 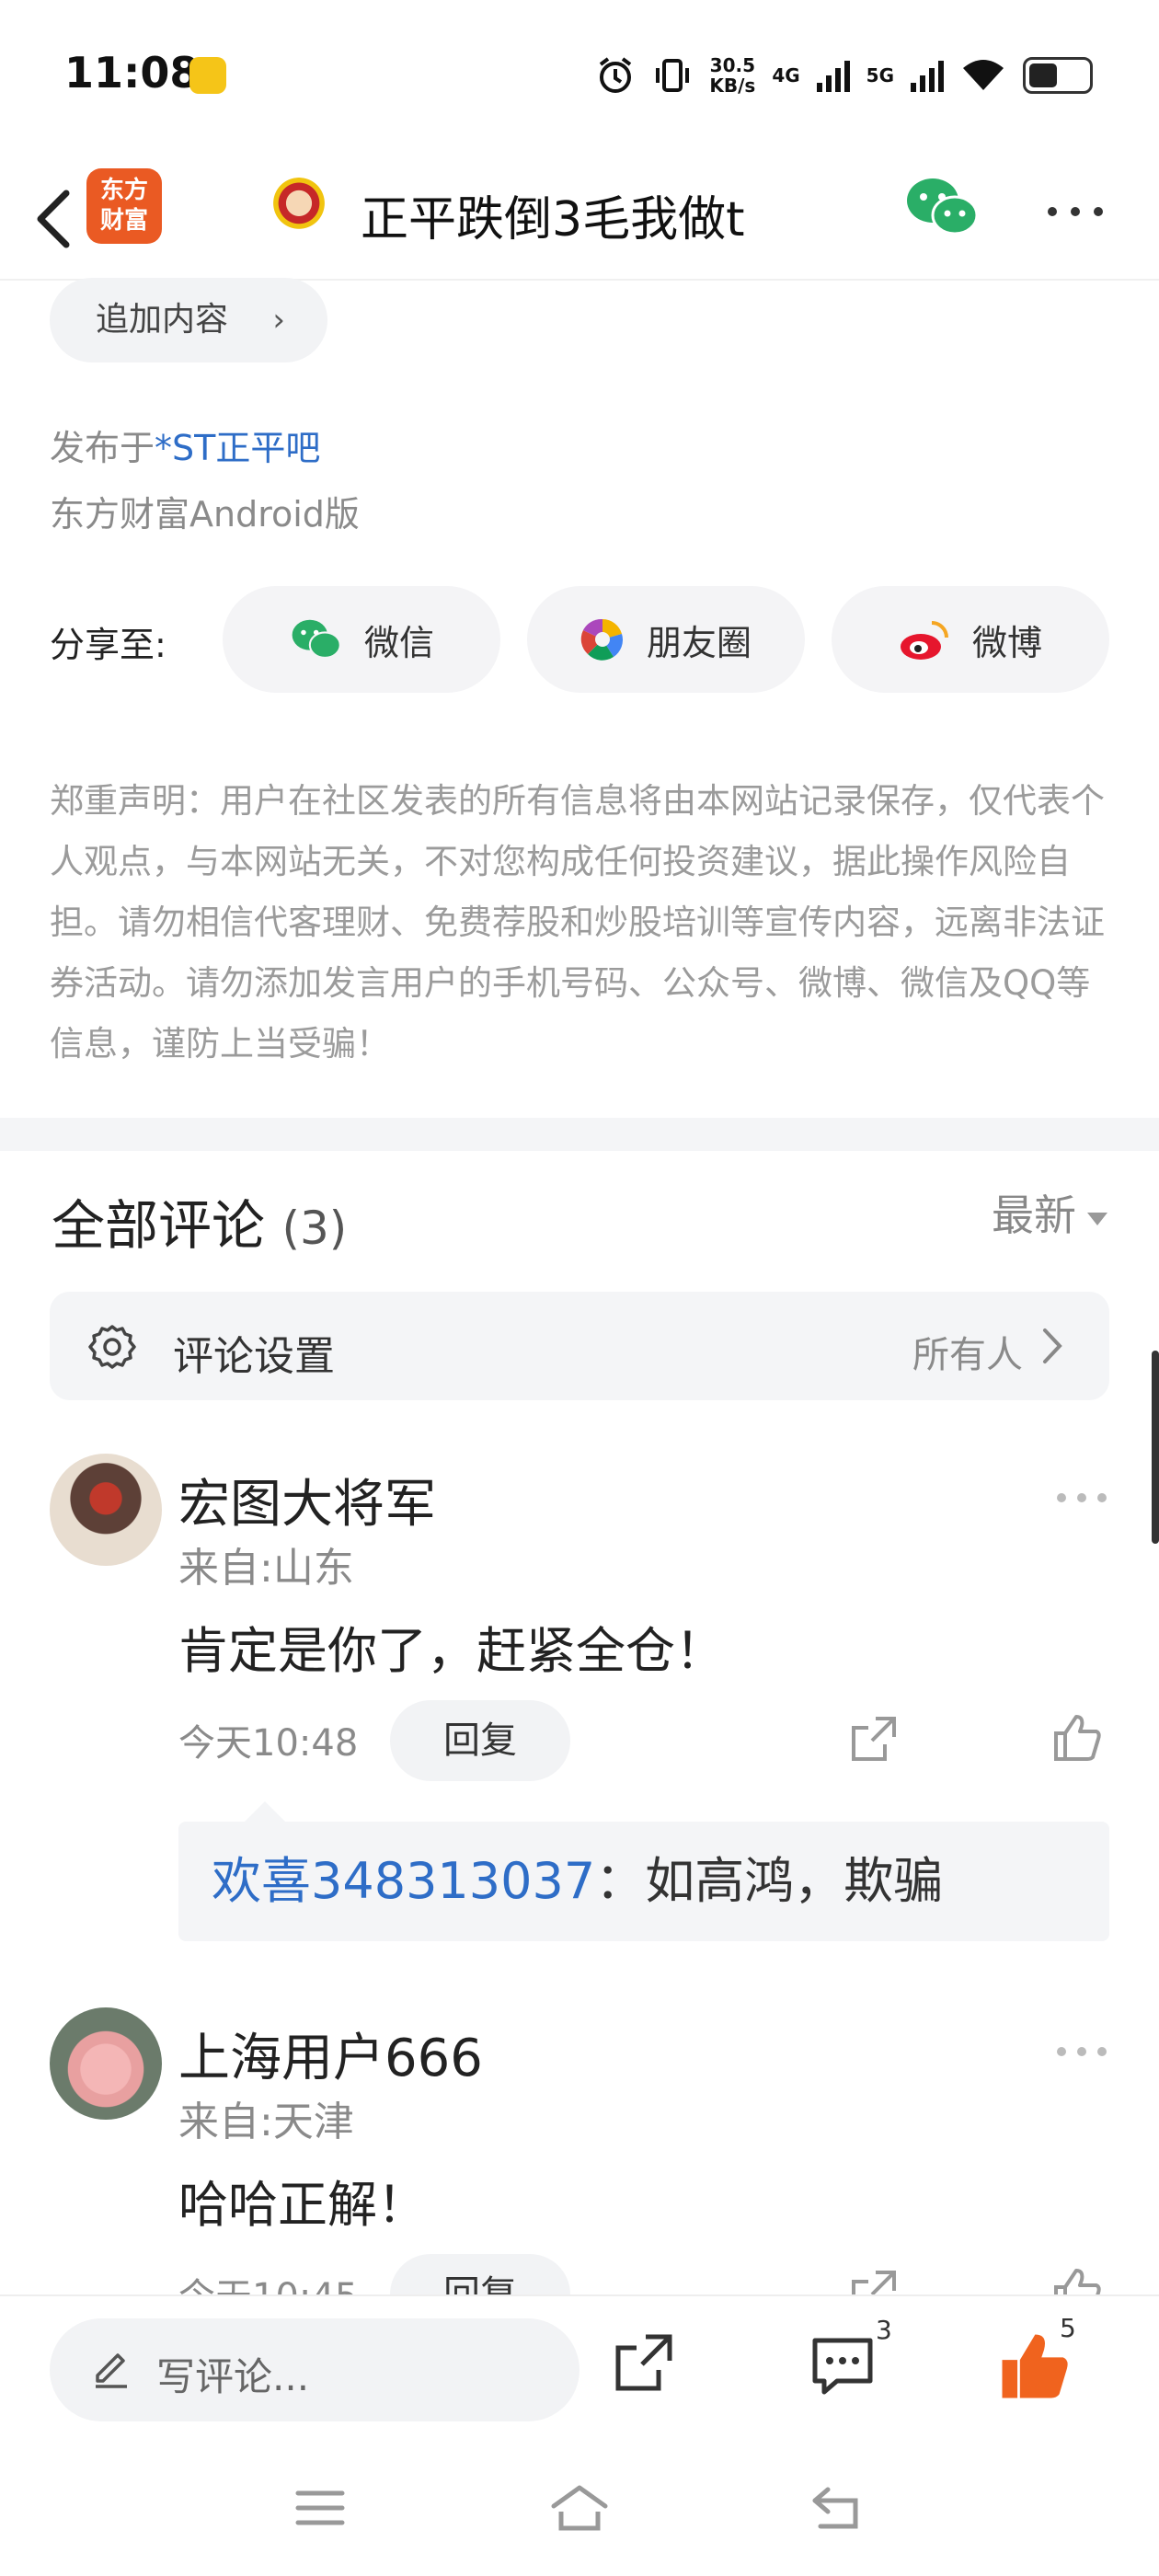 What do you see at coordinates (268, 2280) in the screenshot?
I see `comment-time: 今天10:45` at bounding box center [268, 2280].